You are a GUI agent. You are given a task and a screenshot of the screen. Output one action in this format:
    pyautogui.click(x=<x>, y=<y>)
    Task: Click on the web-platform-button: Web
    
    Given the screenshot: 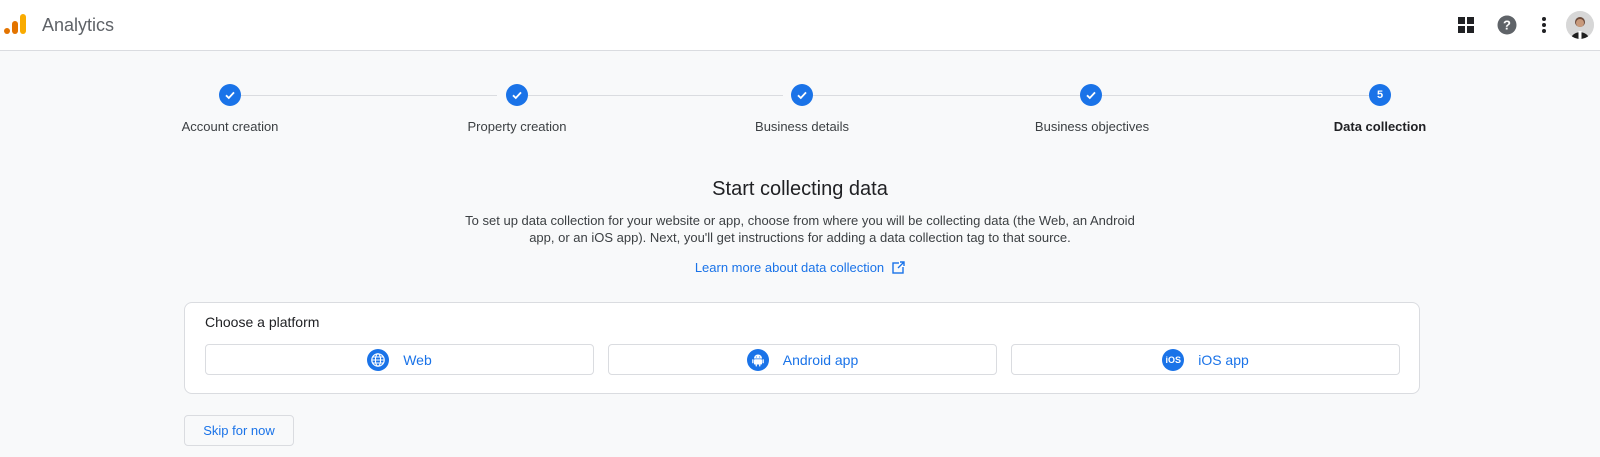 What is the action you would take?
    pyautogui.click(x=399, y=359)
    